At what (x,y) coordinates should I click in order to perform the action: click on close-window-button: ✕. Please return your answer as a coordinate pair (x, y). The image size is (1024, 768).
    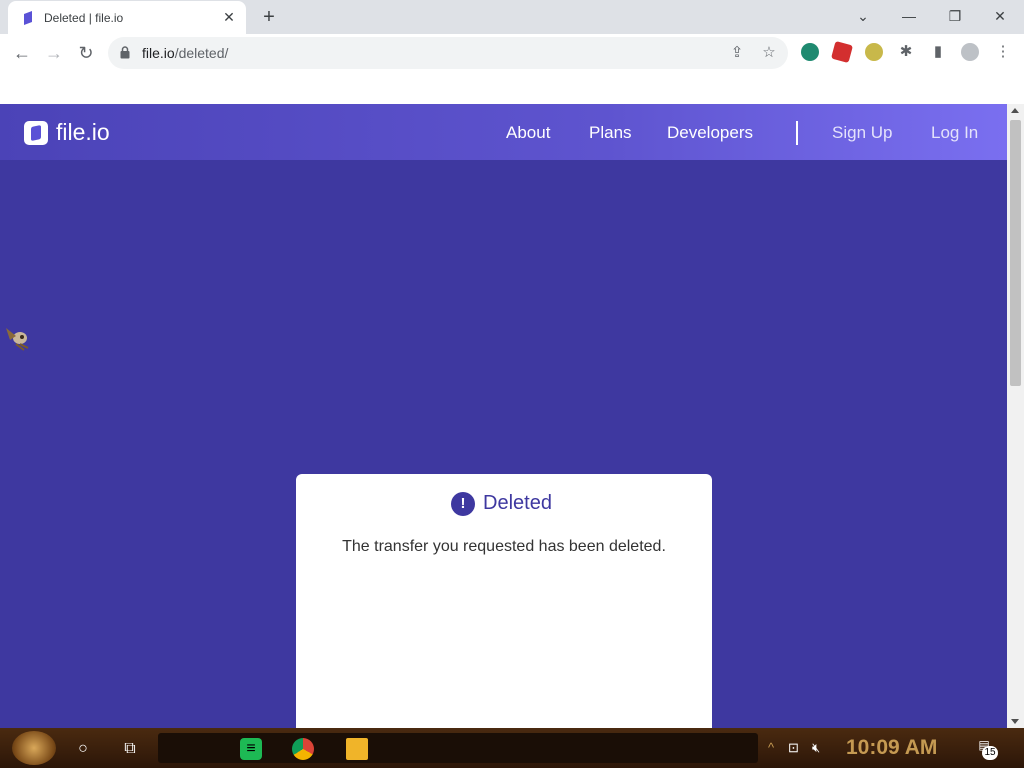
    Looking at the image, I should click on (1000, 16).